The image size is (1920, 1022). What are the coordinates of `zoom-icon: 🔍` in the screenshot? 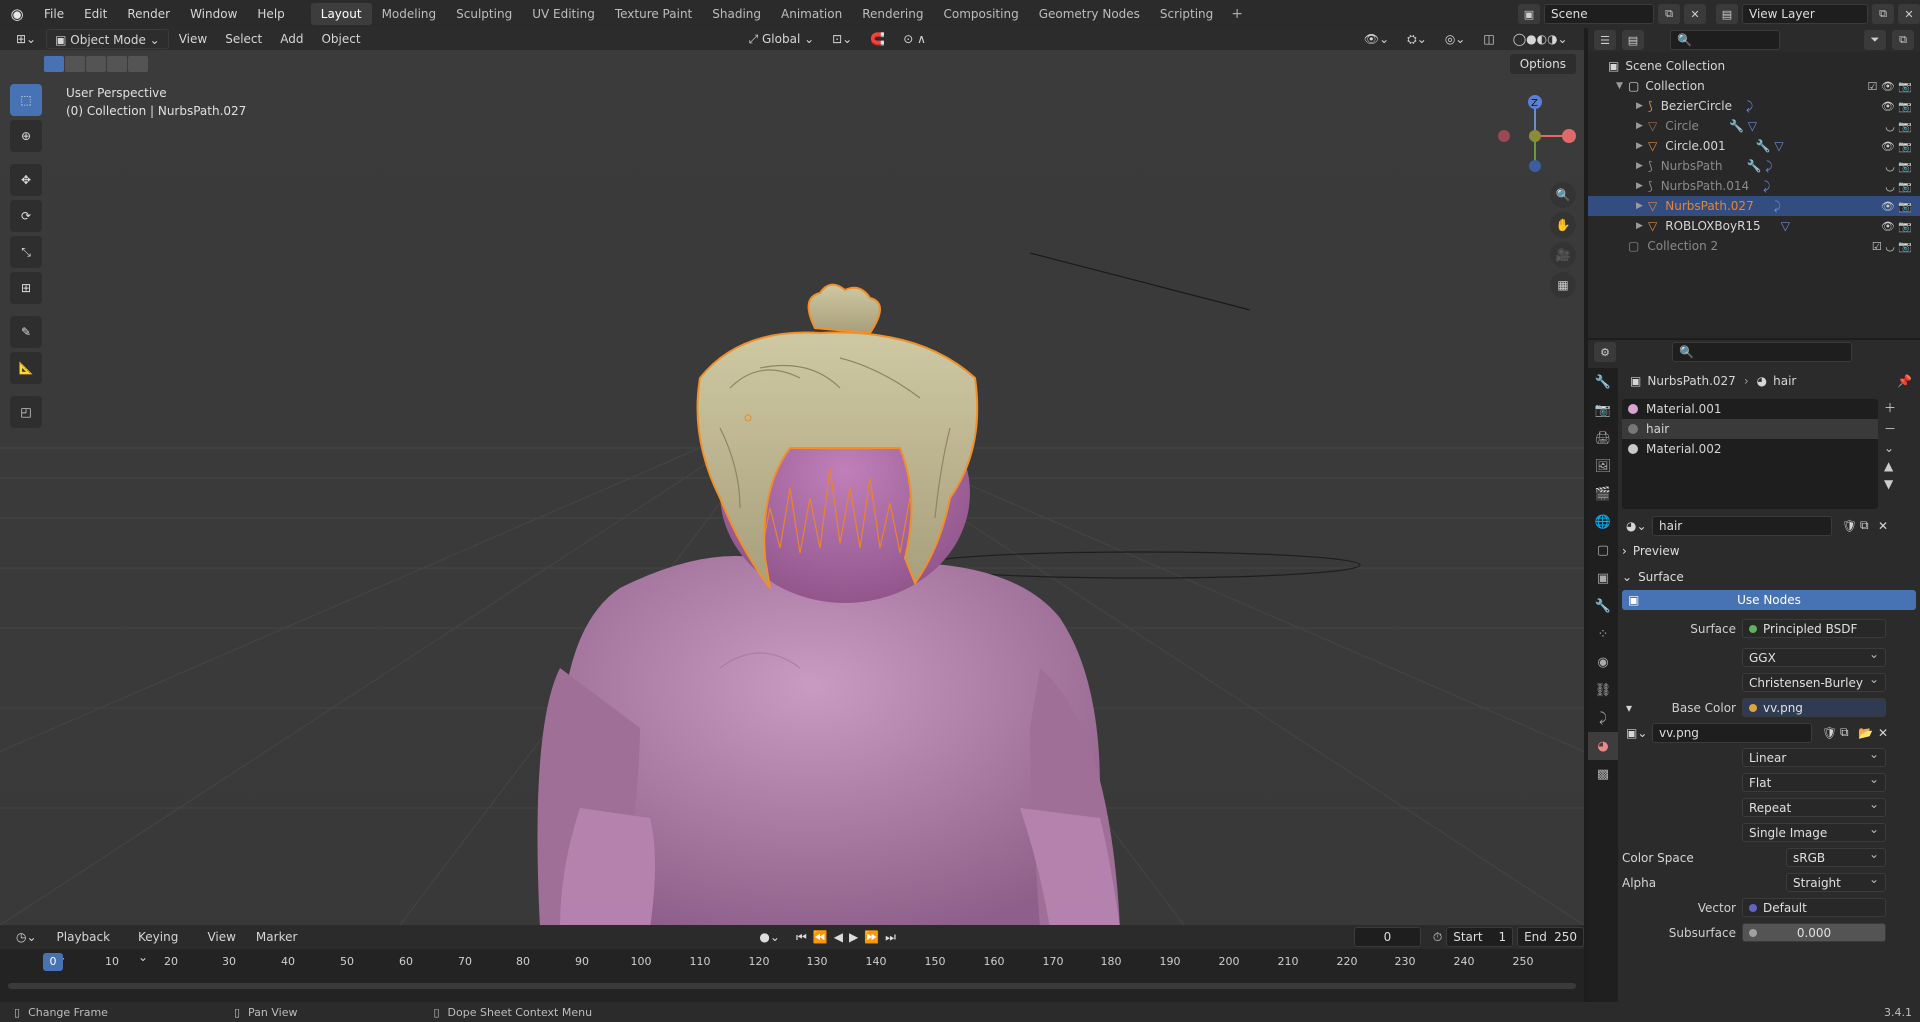 It's located at (1563, 195).